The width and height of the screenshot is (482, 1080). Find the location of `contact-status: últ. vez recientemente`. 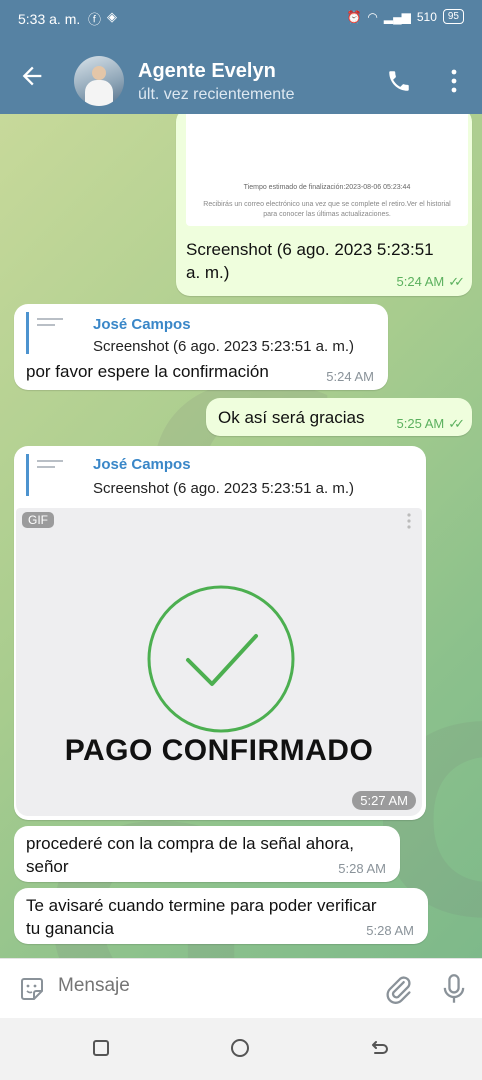

contact-status: últ. vez recientemente is located at coordinates (216, 94).